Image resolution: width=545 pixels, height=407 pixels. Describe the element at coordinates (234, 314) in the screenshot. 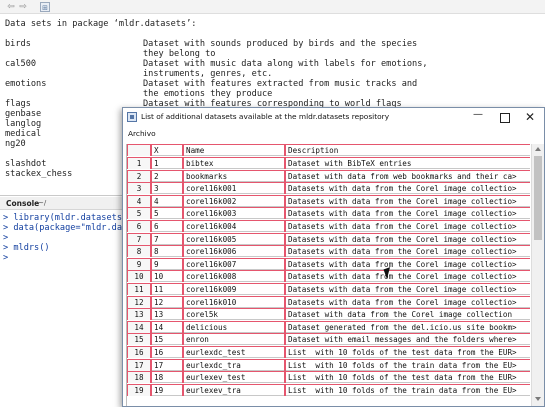

I see `name-cell: corel5k` at that location.